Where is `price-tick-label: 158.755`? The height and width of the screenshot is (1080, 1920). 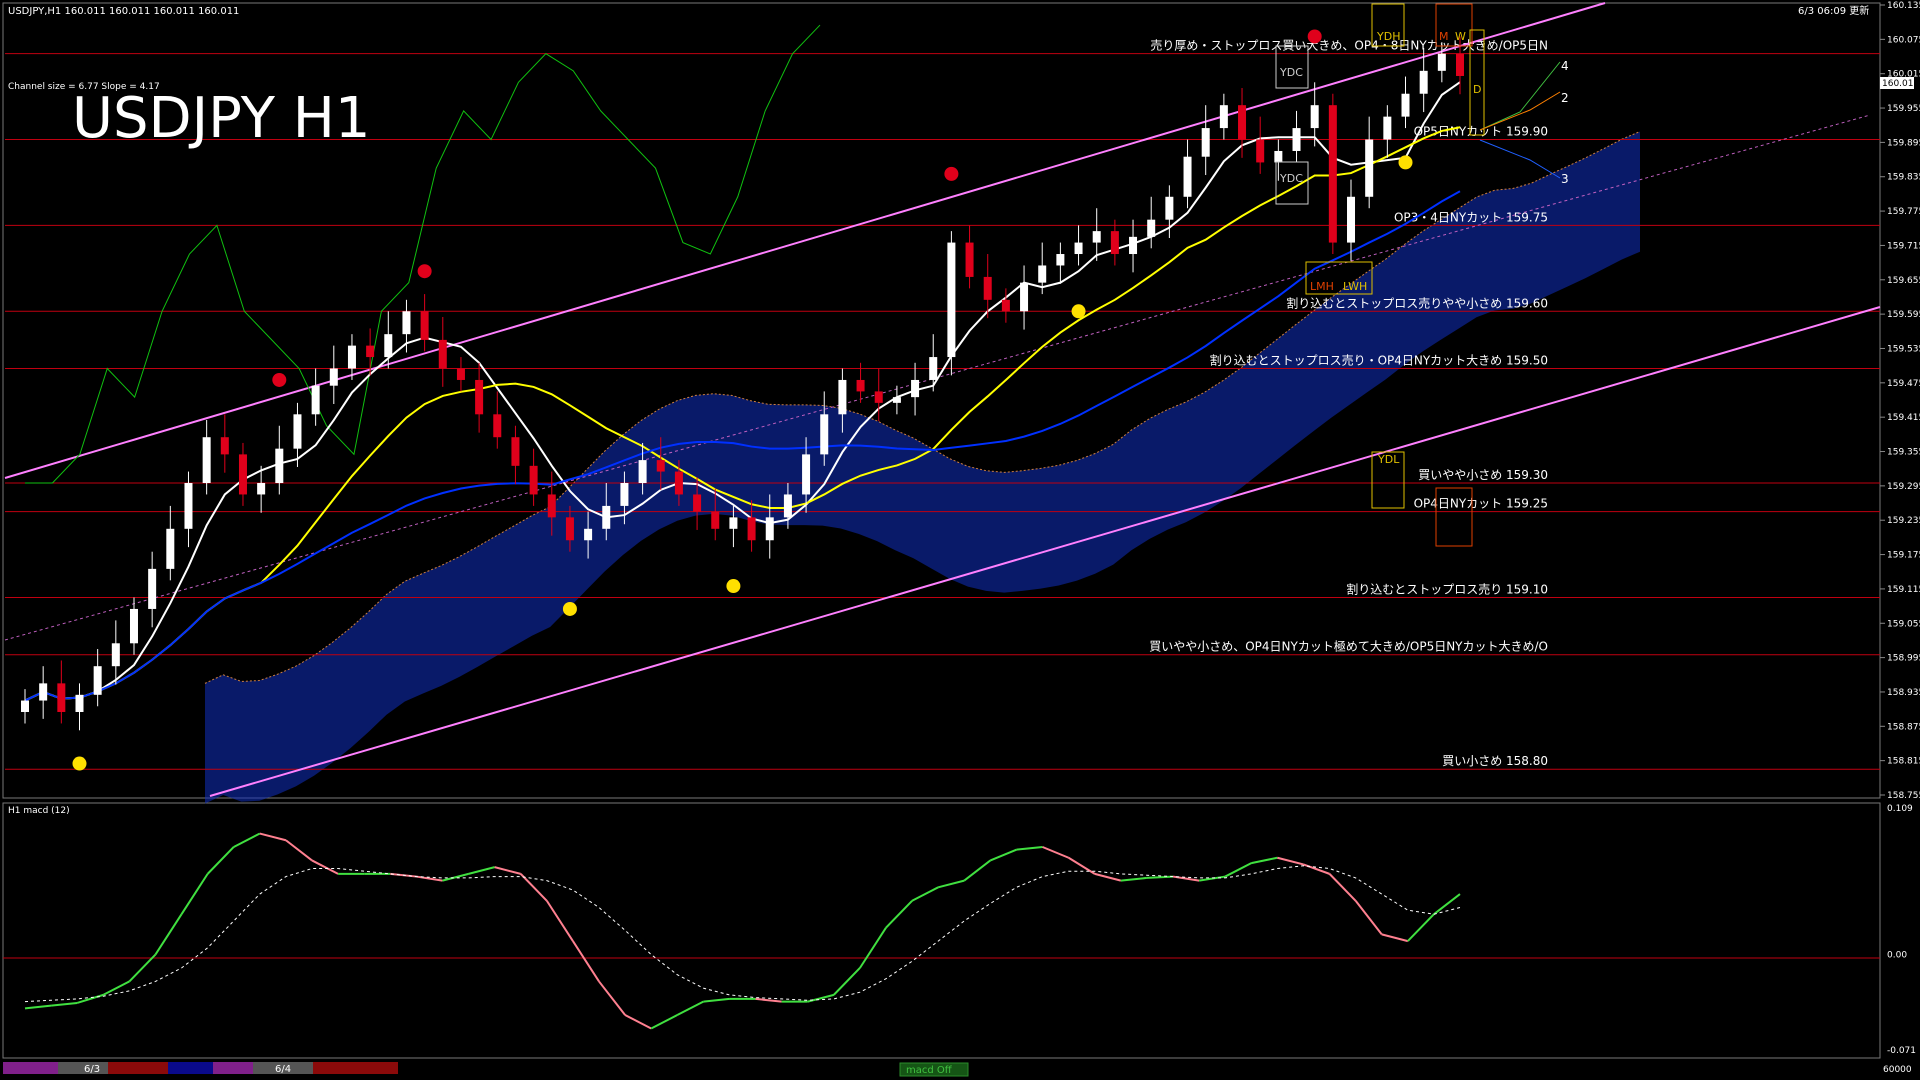
price-tick-label: 158.755 is located at coordinates (1903, 796).